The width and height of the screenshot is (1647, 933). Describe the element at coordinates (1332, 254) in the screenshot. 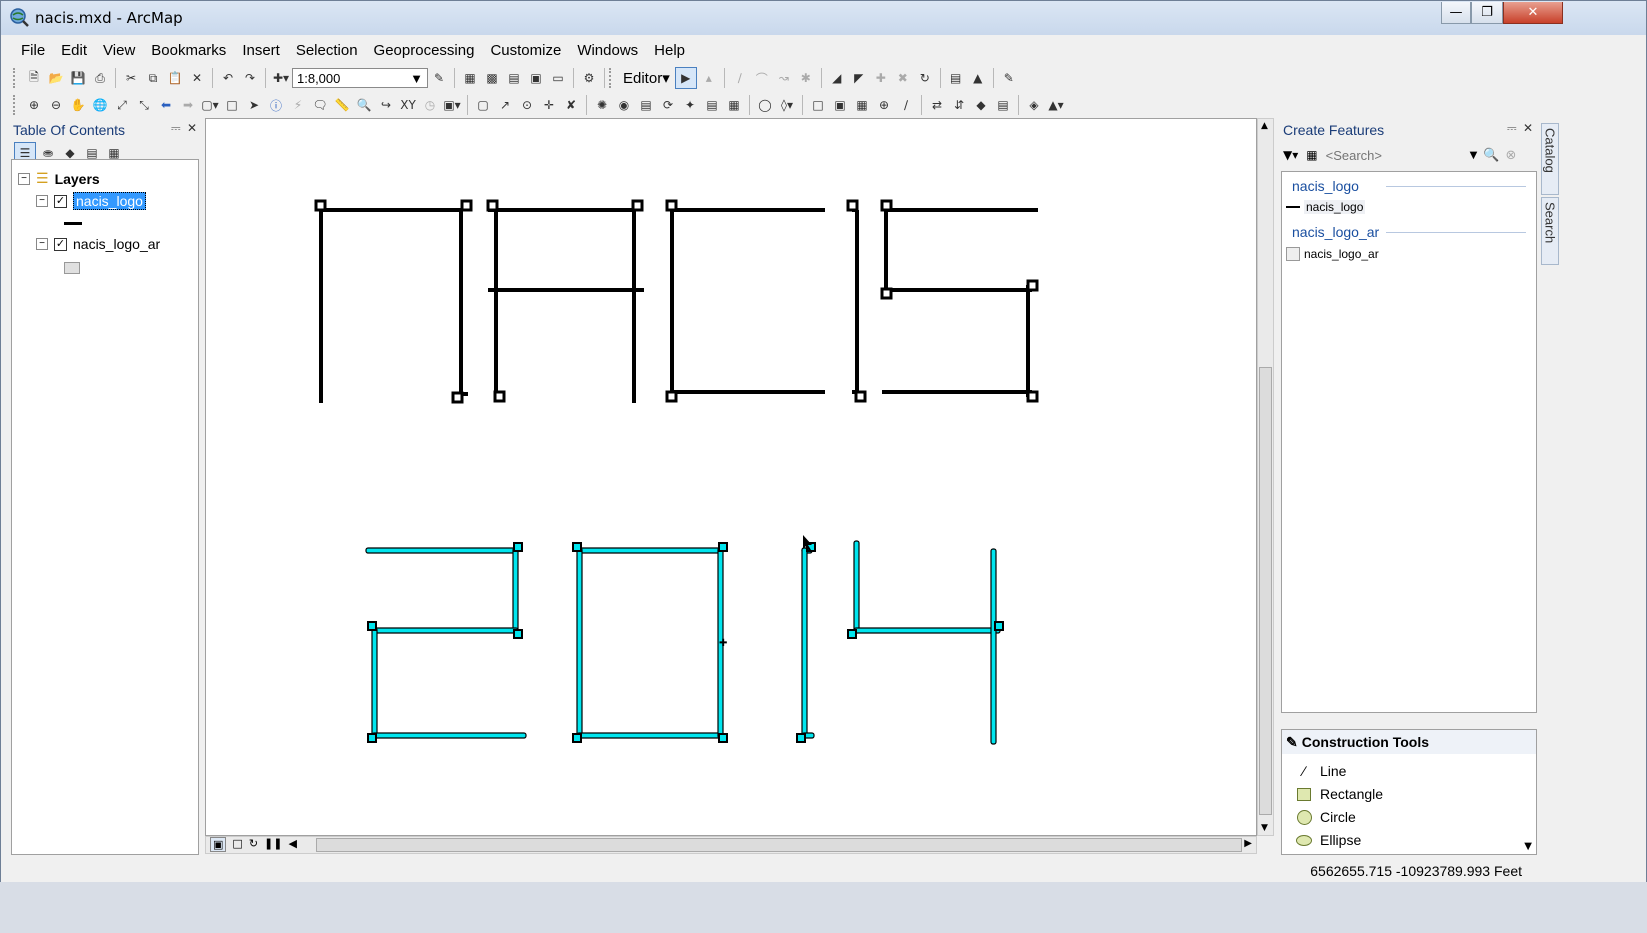

I see `template-nacis-logo-ar: nacis_logo_ar` at that location.